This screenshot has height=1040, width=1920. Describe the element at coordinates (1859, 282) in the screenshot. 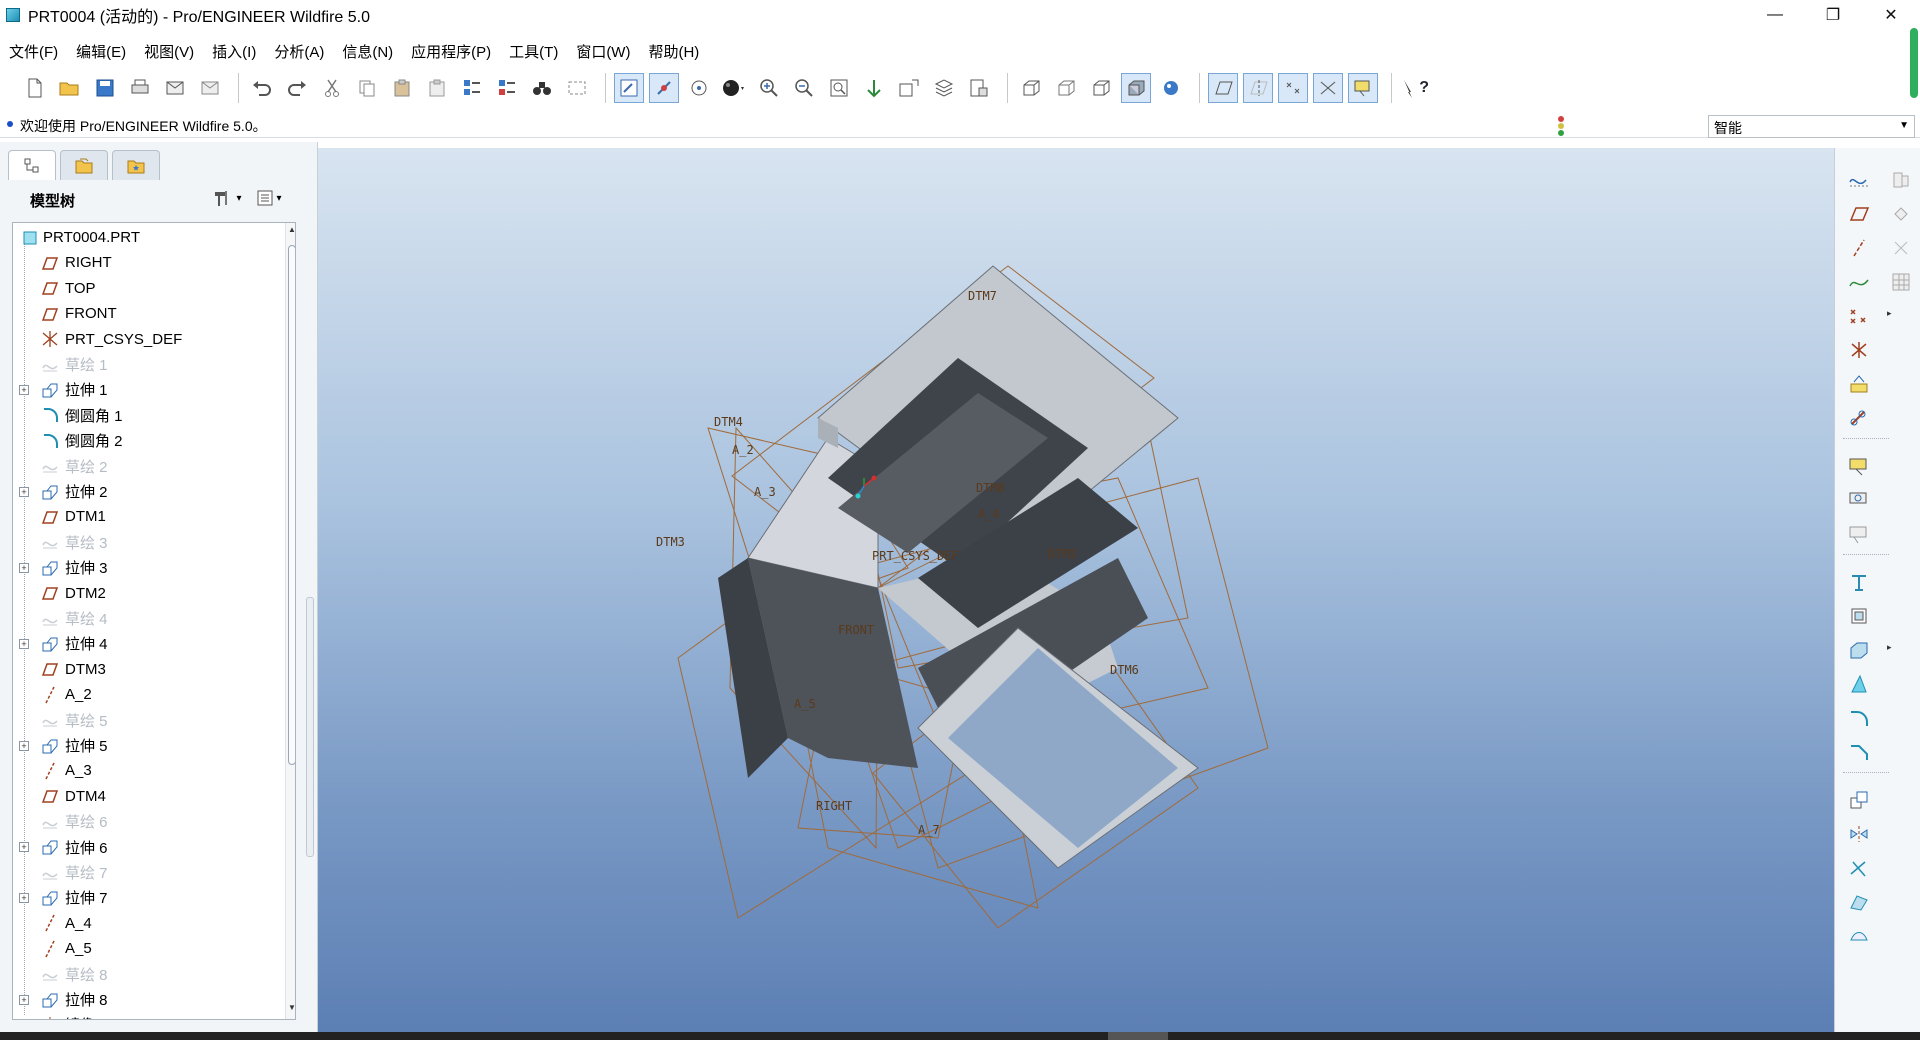

I see `datum-curve-tool-button` at that location.